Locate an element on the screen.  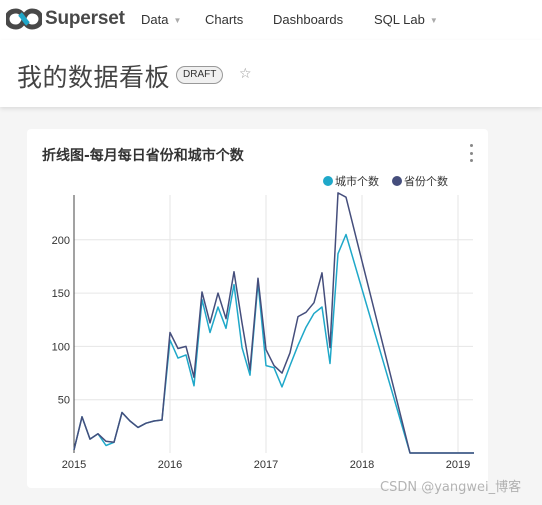
x-tick-label: 2018 is located at coordinates (362, 465).